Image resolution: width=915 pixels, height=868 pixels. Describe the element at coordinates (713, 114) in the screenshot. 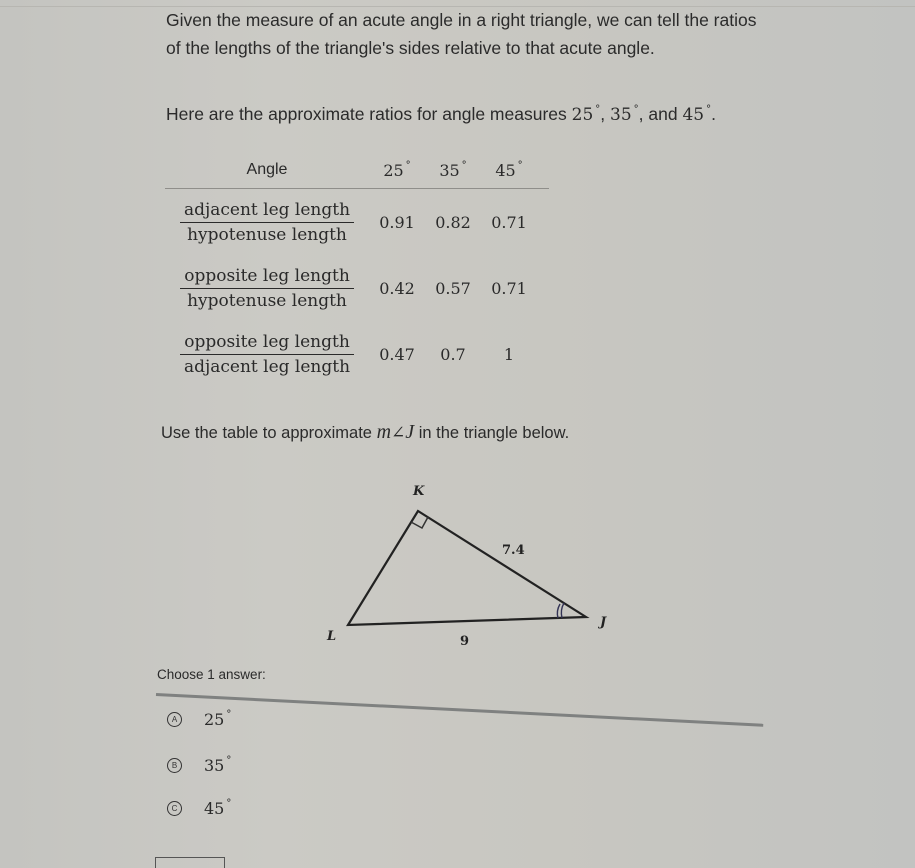

I see `period: .` at that location.